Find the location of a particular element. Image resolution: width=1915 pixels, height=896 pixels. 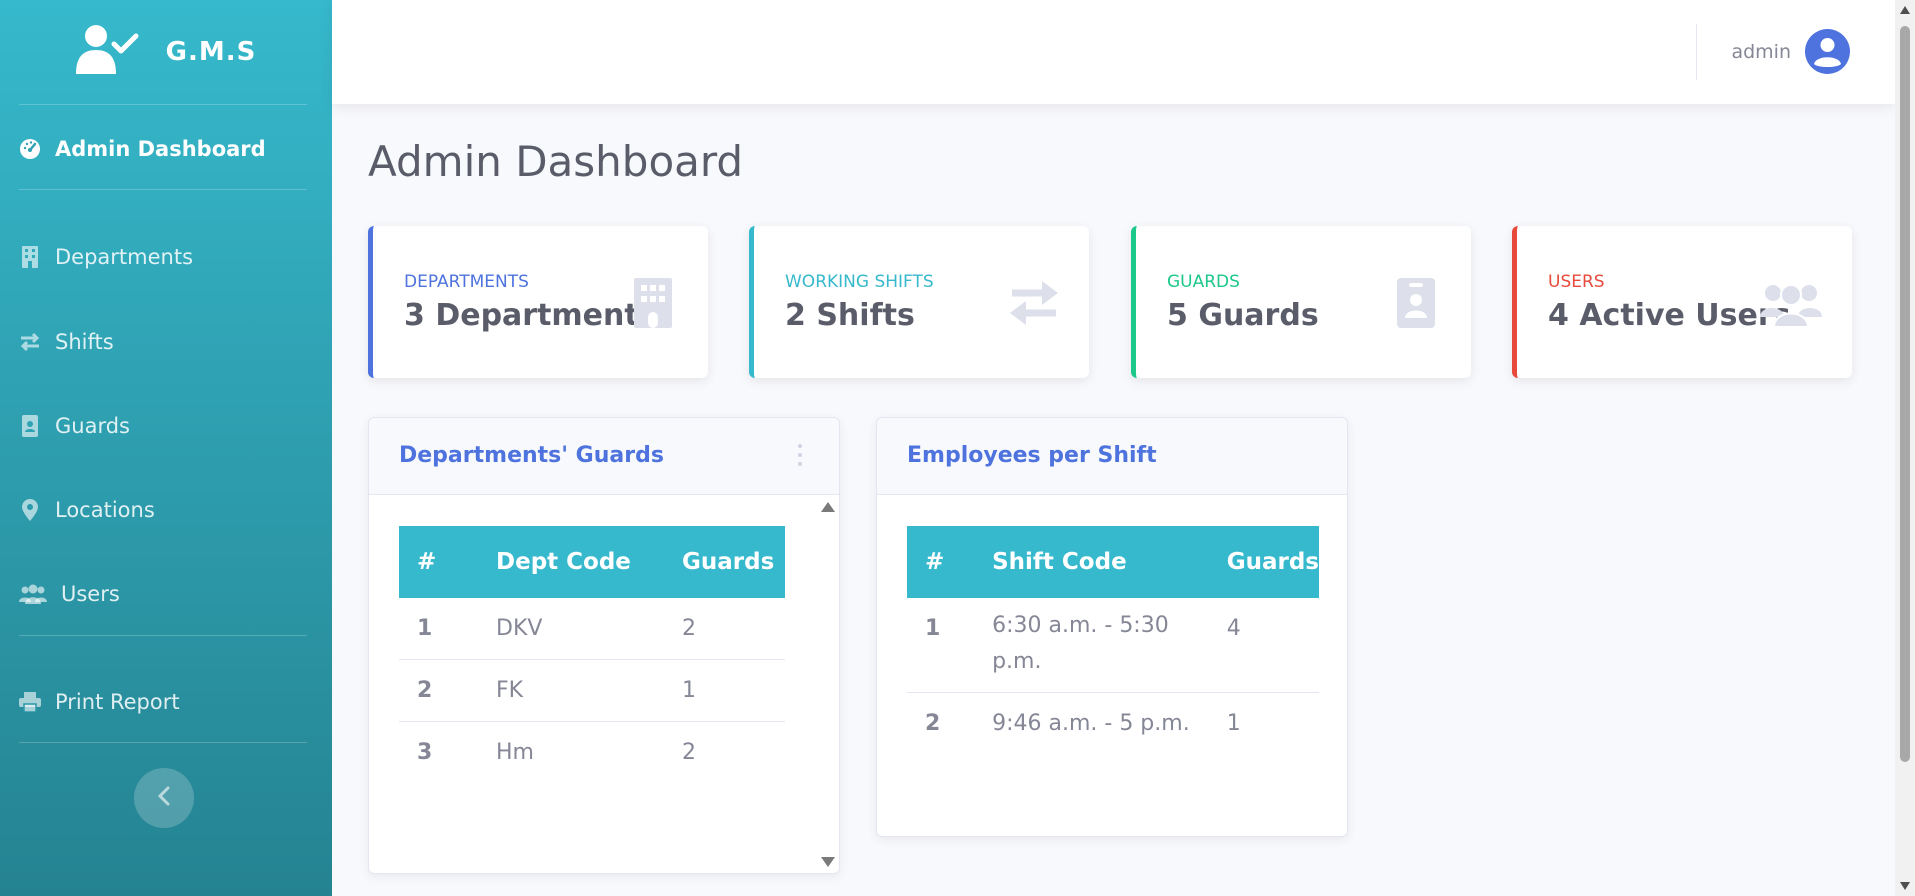

stat-label: Working Shifts is located at coordinates (859, 282).